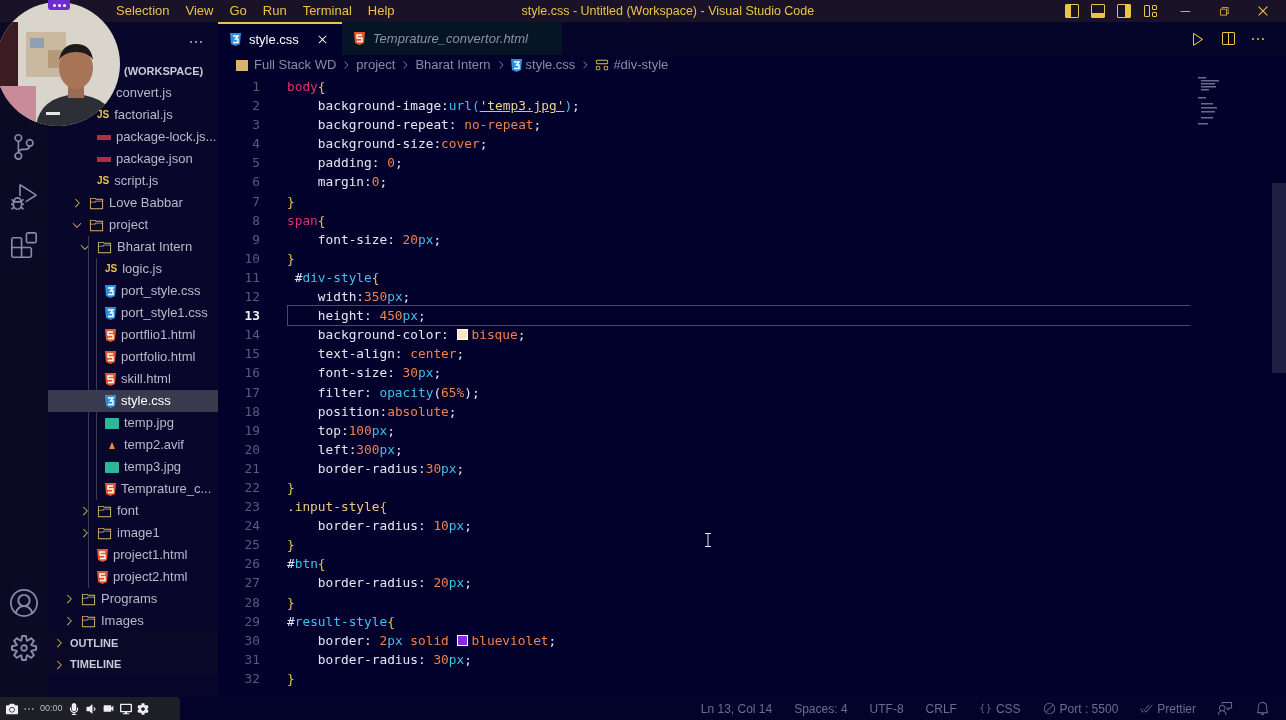 Image resolution: width=1286 pixels, height=720 pixels. What do you see at coordinates (108, 708) in the screenshot?
I see `webcam-icon` at bounding box center [108, 708].